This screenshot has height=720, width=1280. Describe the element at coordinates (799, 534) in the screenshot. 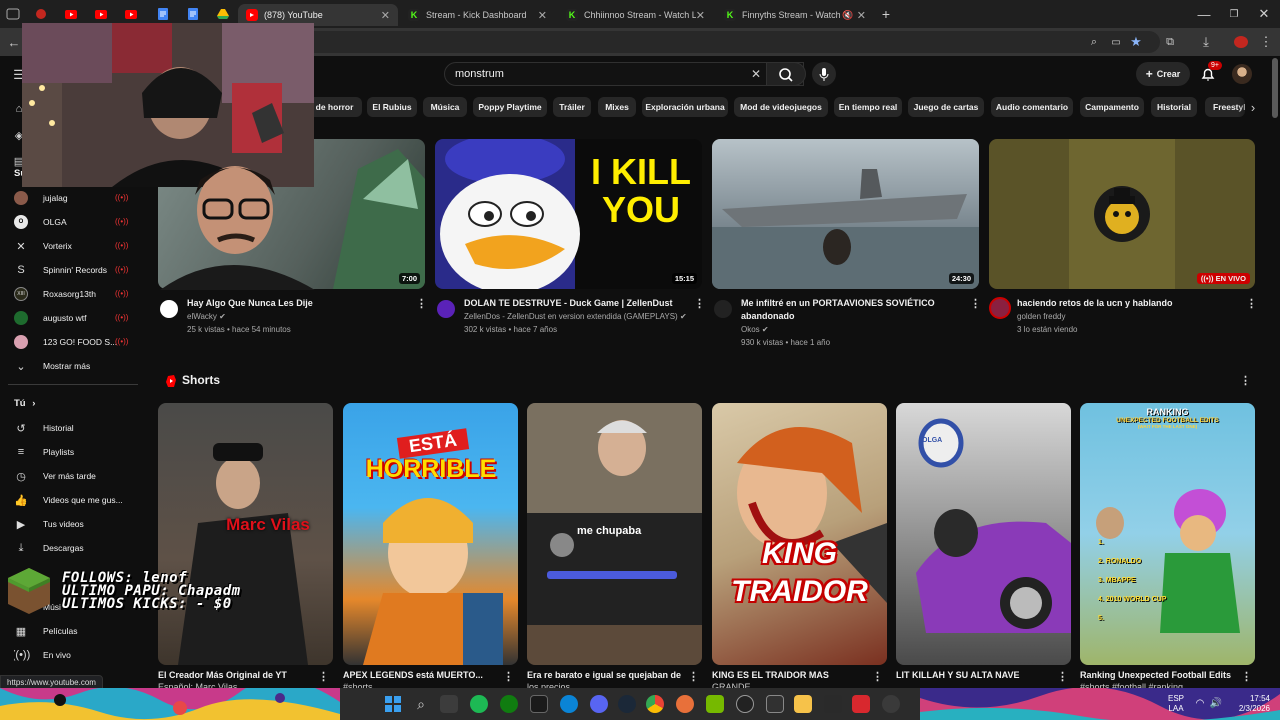

I see `short-thumbnail: KING TRAIDOR` at that location.